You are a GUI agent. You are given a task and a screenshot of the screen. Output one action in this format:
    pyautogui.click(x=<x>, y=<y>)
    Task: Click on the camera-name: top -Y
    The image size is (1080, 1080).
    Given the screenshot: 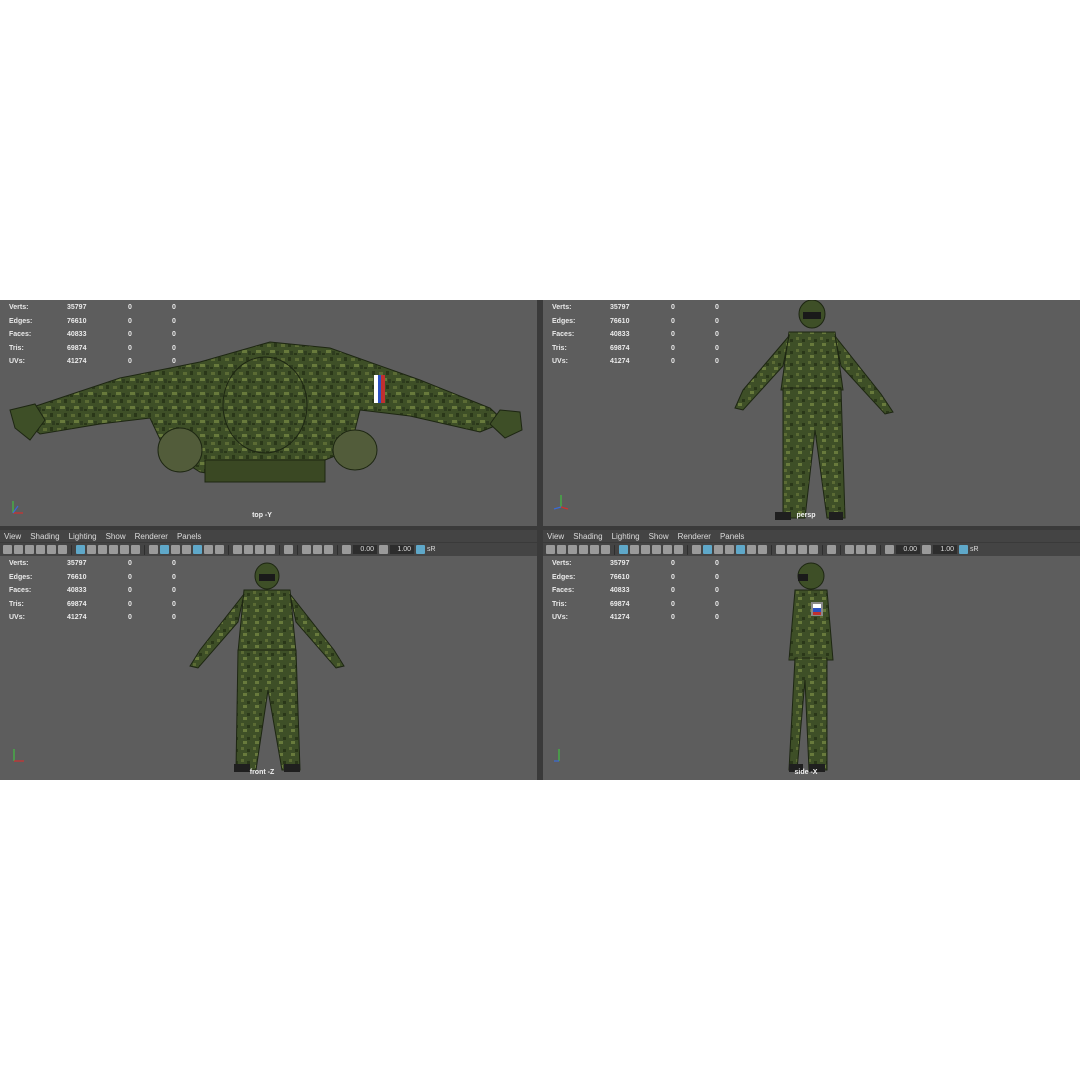 What is the action you would take?
    pyautogui.click(x=262, y=515)
    